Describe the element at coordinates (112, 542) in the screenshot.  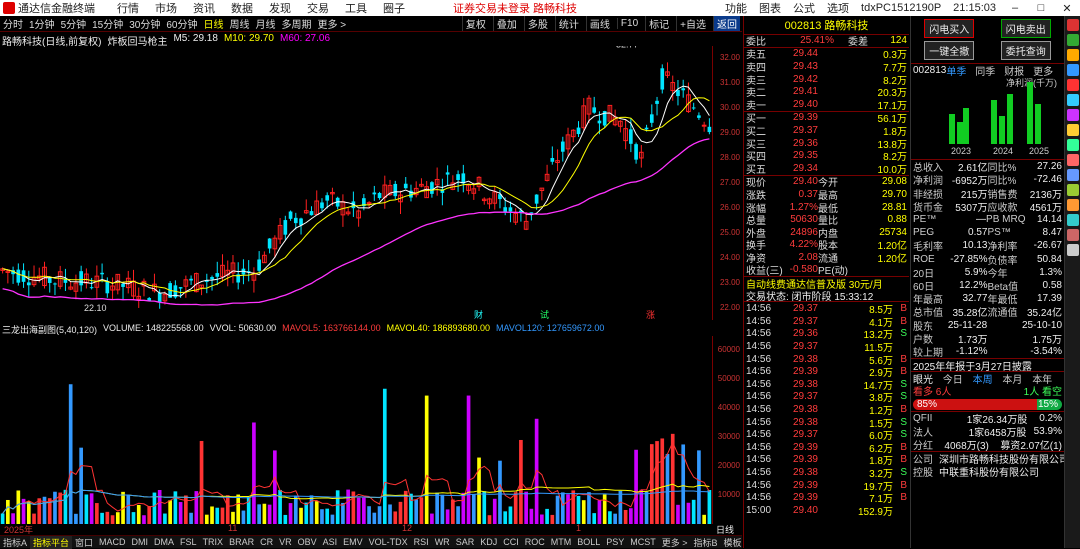
I see `indicator-tab: MACD` at that location.